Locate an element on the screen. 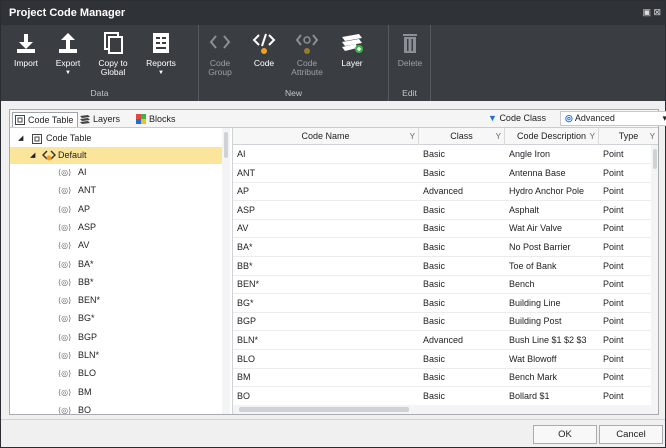 This screenshot has height=448, width=666. copy-to-global-button: Copy to Global is located at coordinates (113, 54).